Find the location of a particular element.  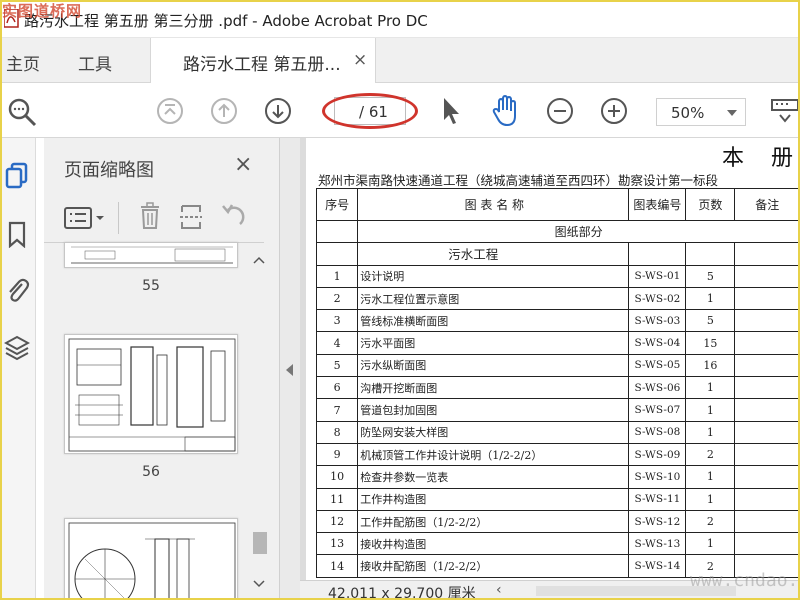

table-row: 8 防坠网安装大样图 S-WS-08 1 is located at coordinates (557, 432).